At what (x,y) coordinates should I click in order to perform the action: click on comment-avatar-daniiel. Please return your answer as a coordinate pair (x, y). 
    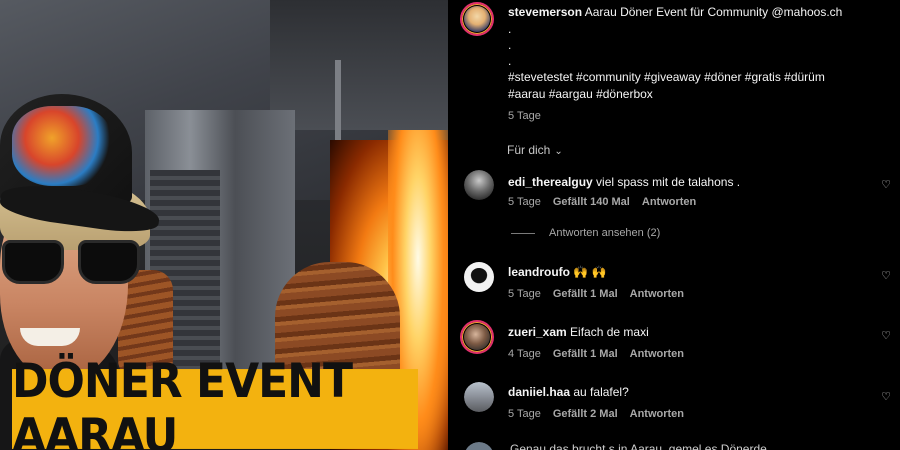
    Looking at the image, I should click on (479, 397).